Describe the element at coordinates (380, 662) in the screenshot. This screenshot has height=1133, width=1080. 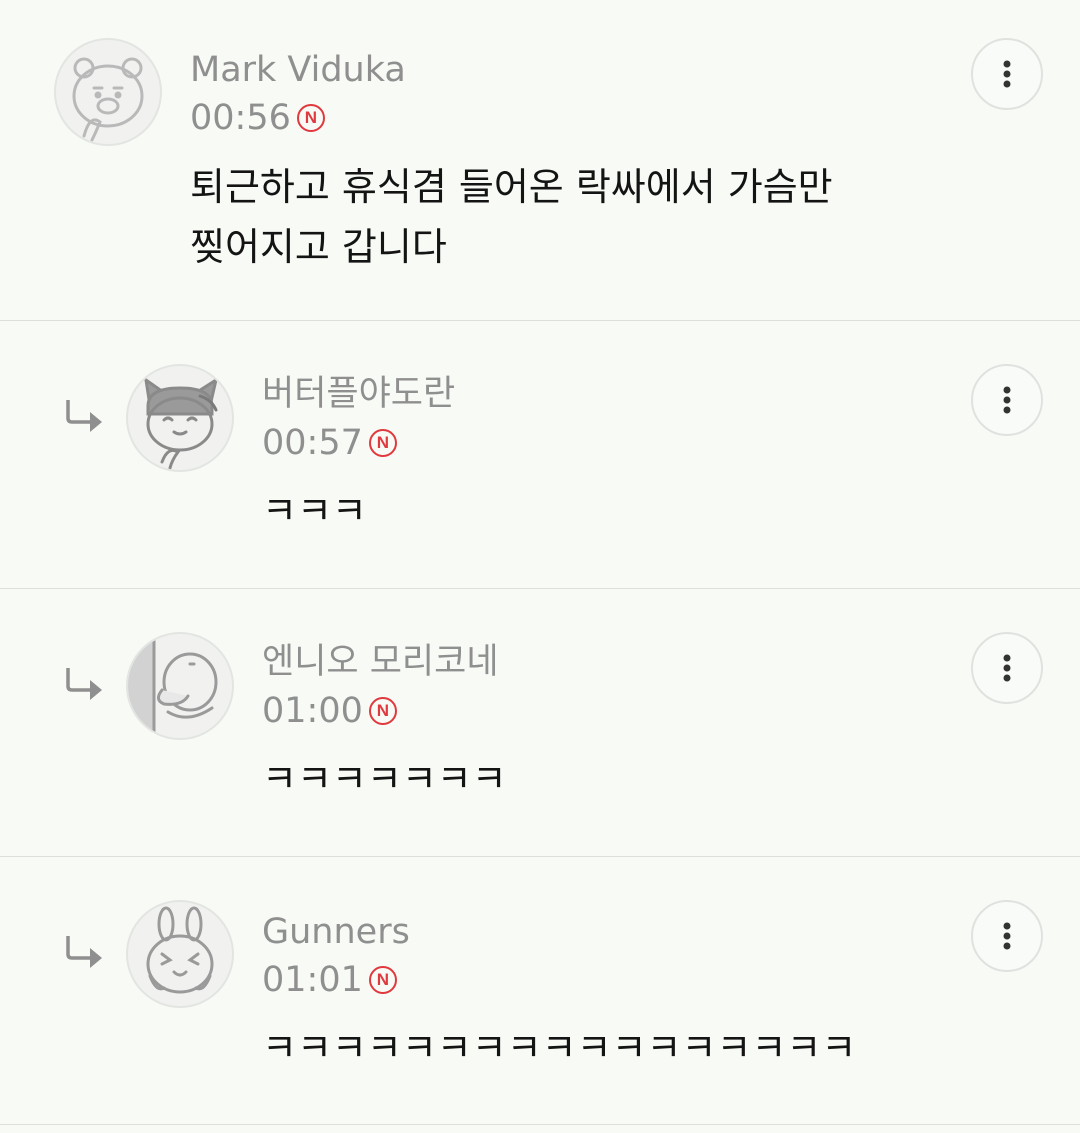
I see `comment-author: 엔니오 모리코네` at that location.